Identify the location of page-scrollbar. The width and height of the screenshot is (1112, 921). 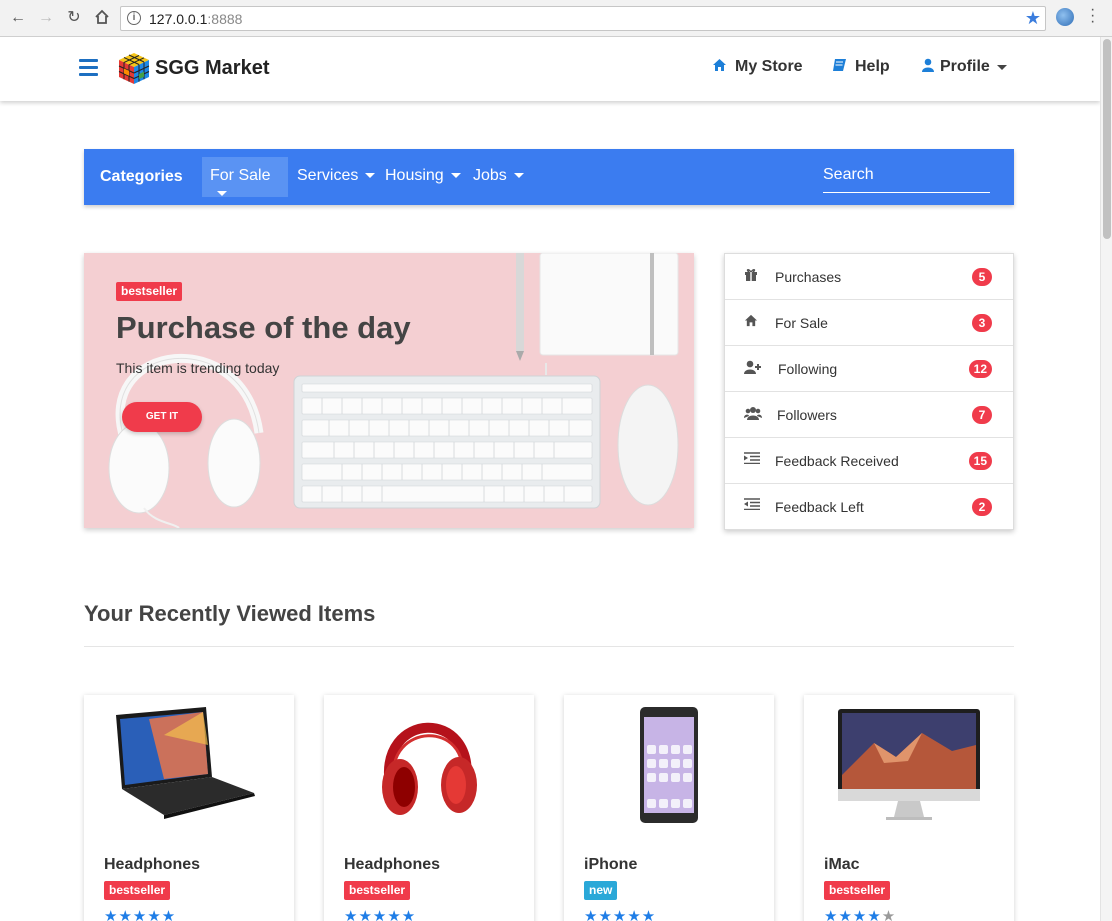
(1106, 479).